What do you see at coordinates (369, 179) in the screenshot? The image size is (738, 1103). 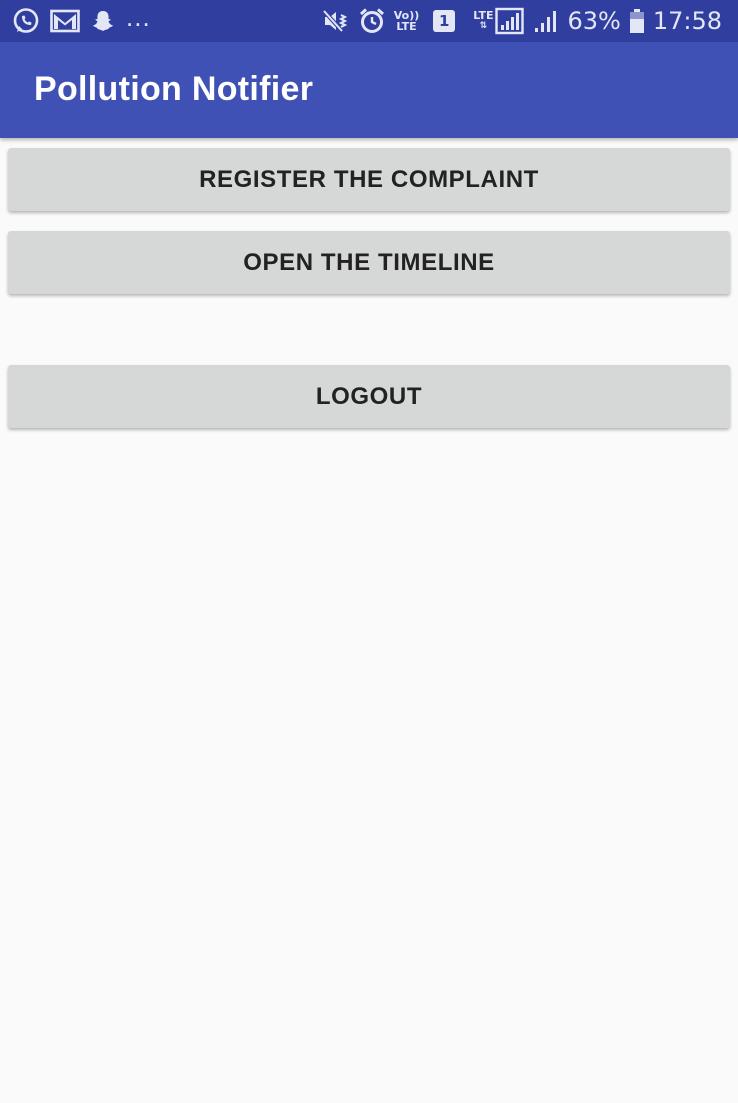 I see `register-complaint-button: REGISTER THE COMPLAINT` at bounding box center [369, 179].